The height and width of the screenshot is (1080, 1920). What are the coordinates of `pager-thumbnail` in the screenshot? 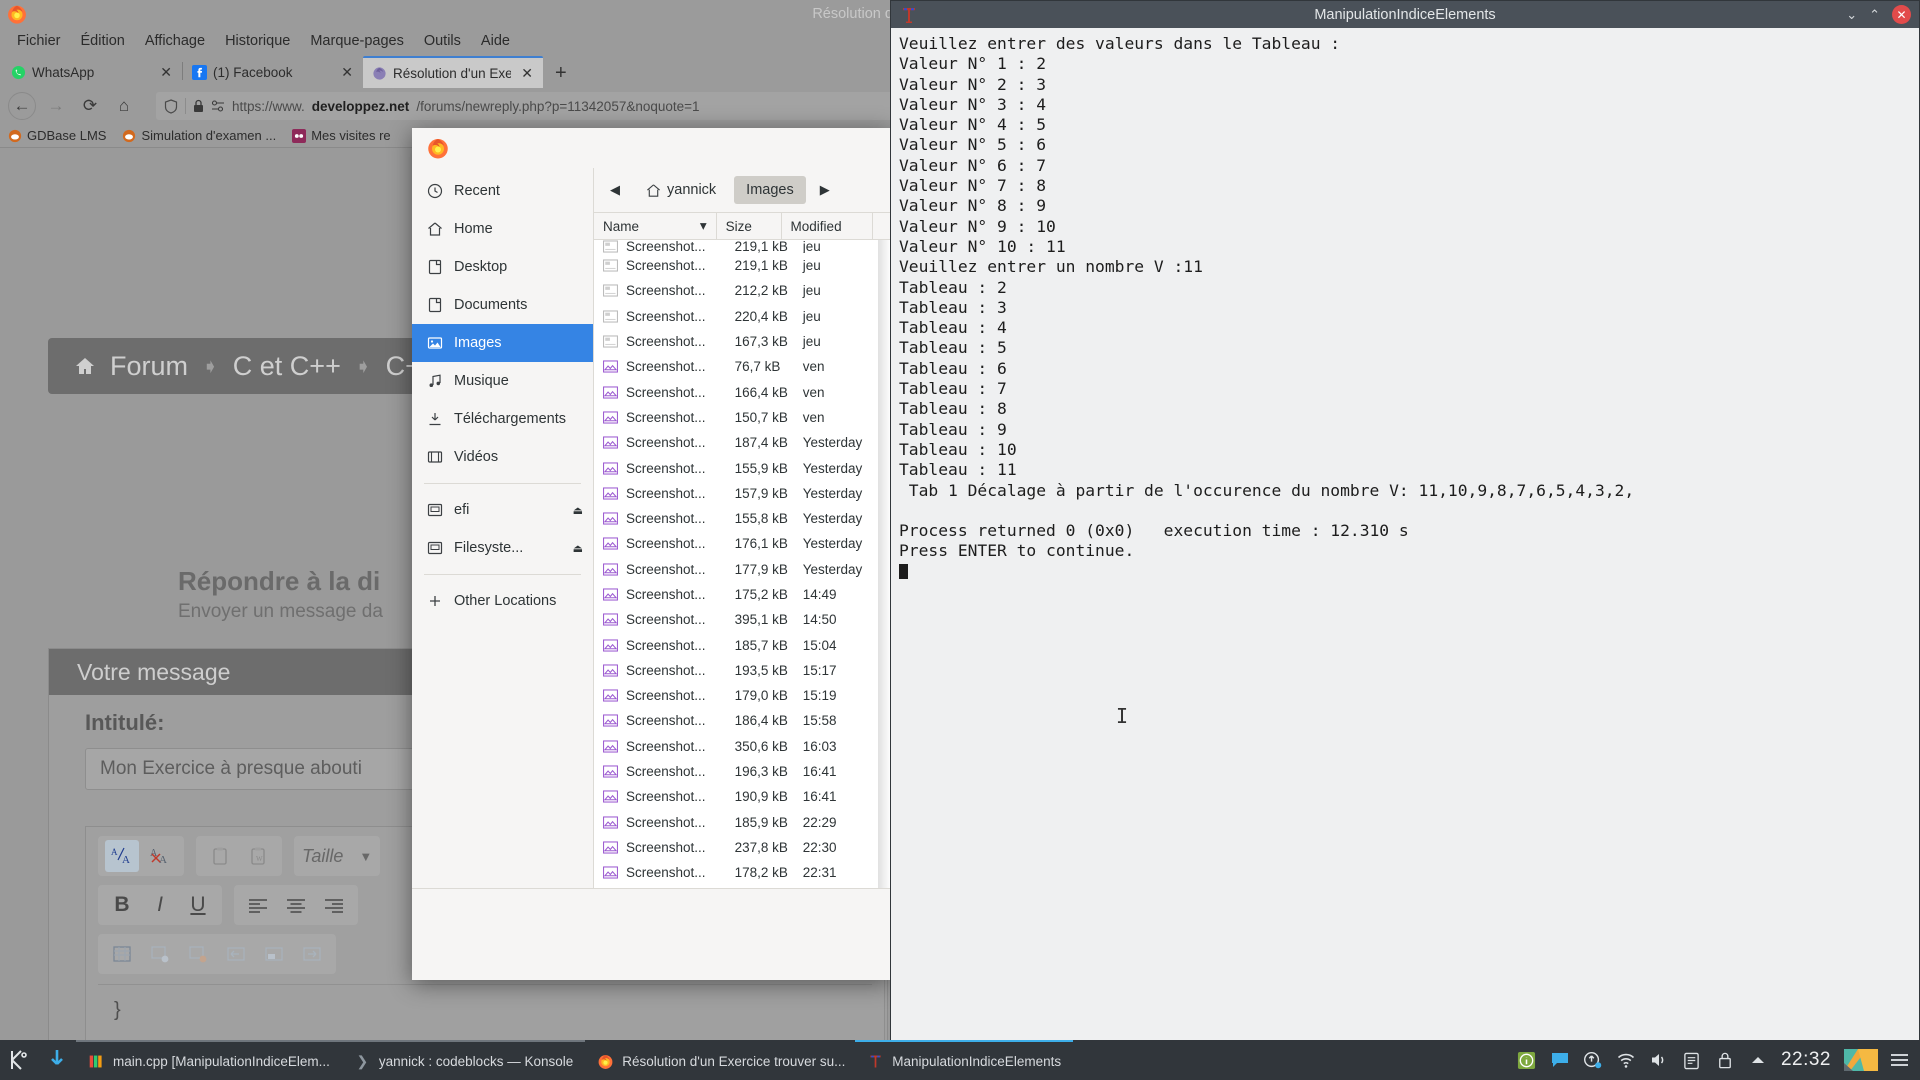 It's located at (1861, 1060).